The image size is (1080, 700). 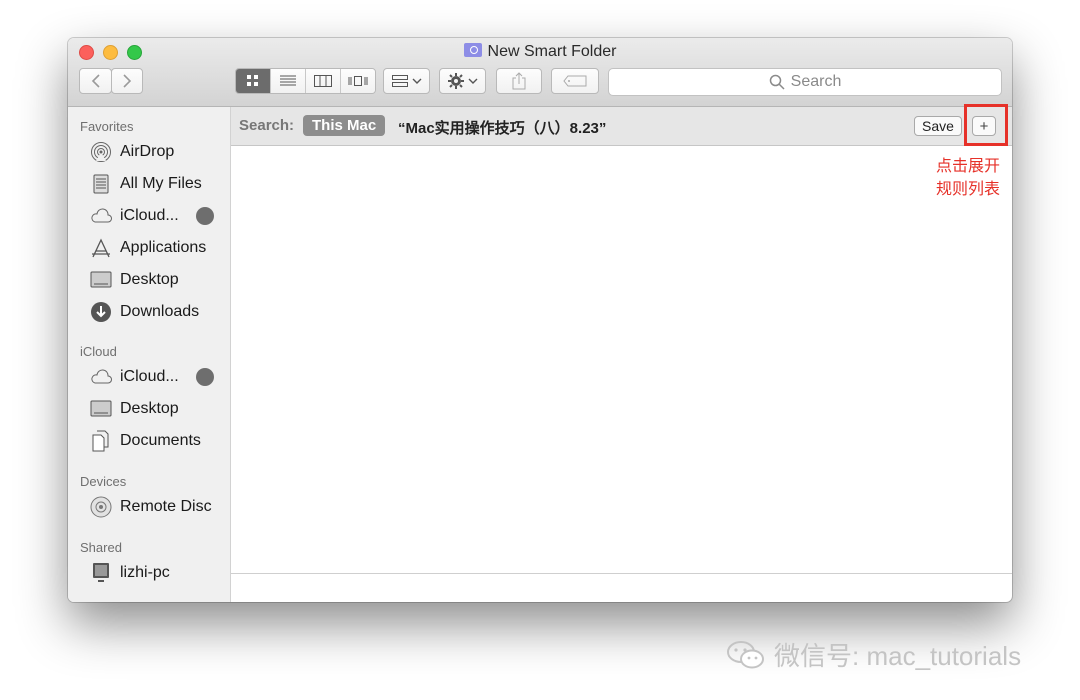 I want to click on sidebar-item-remote-disc: Remote Disc, so click(x=151, y=507).